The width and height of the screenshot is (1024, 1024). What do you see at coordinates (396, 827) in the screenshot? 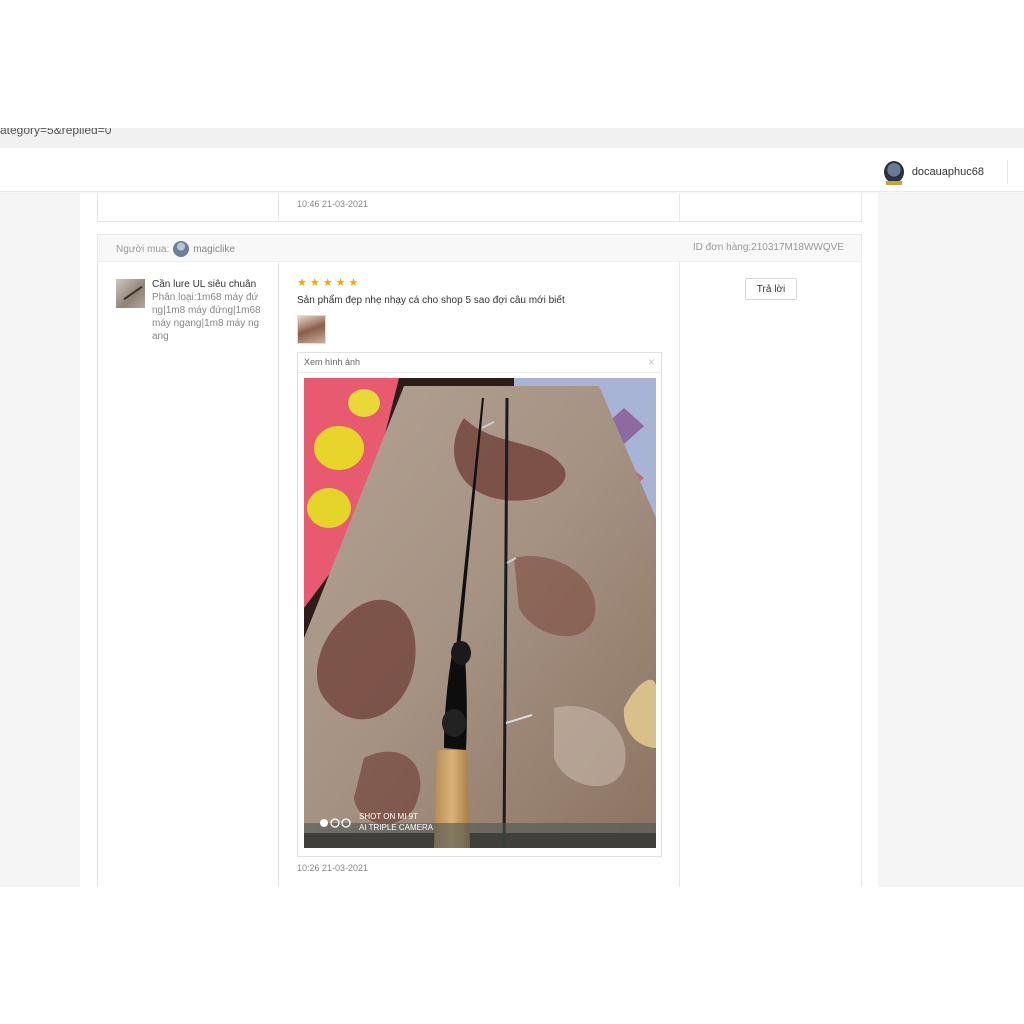
I see `watermark-line-2: AI TRIPLE CAMERA` at bounding box center [396, 827].